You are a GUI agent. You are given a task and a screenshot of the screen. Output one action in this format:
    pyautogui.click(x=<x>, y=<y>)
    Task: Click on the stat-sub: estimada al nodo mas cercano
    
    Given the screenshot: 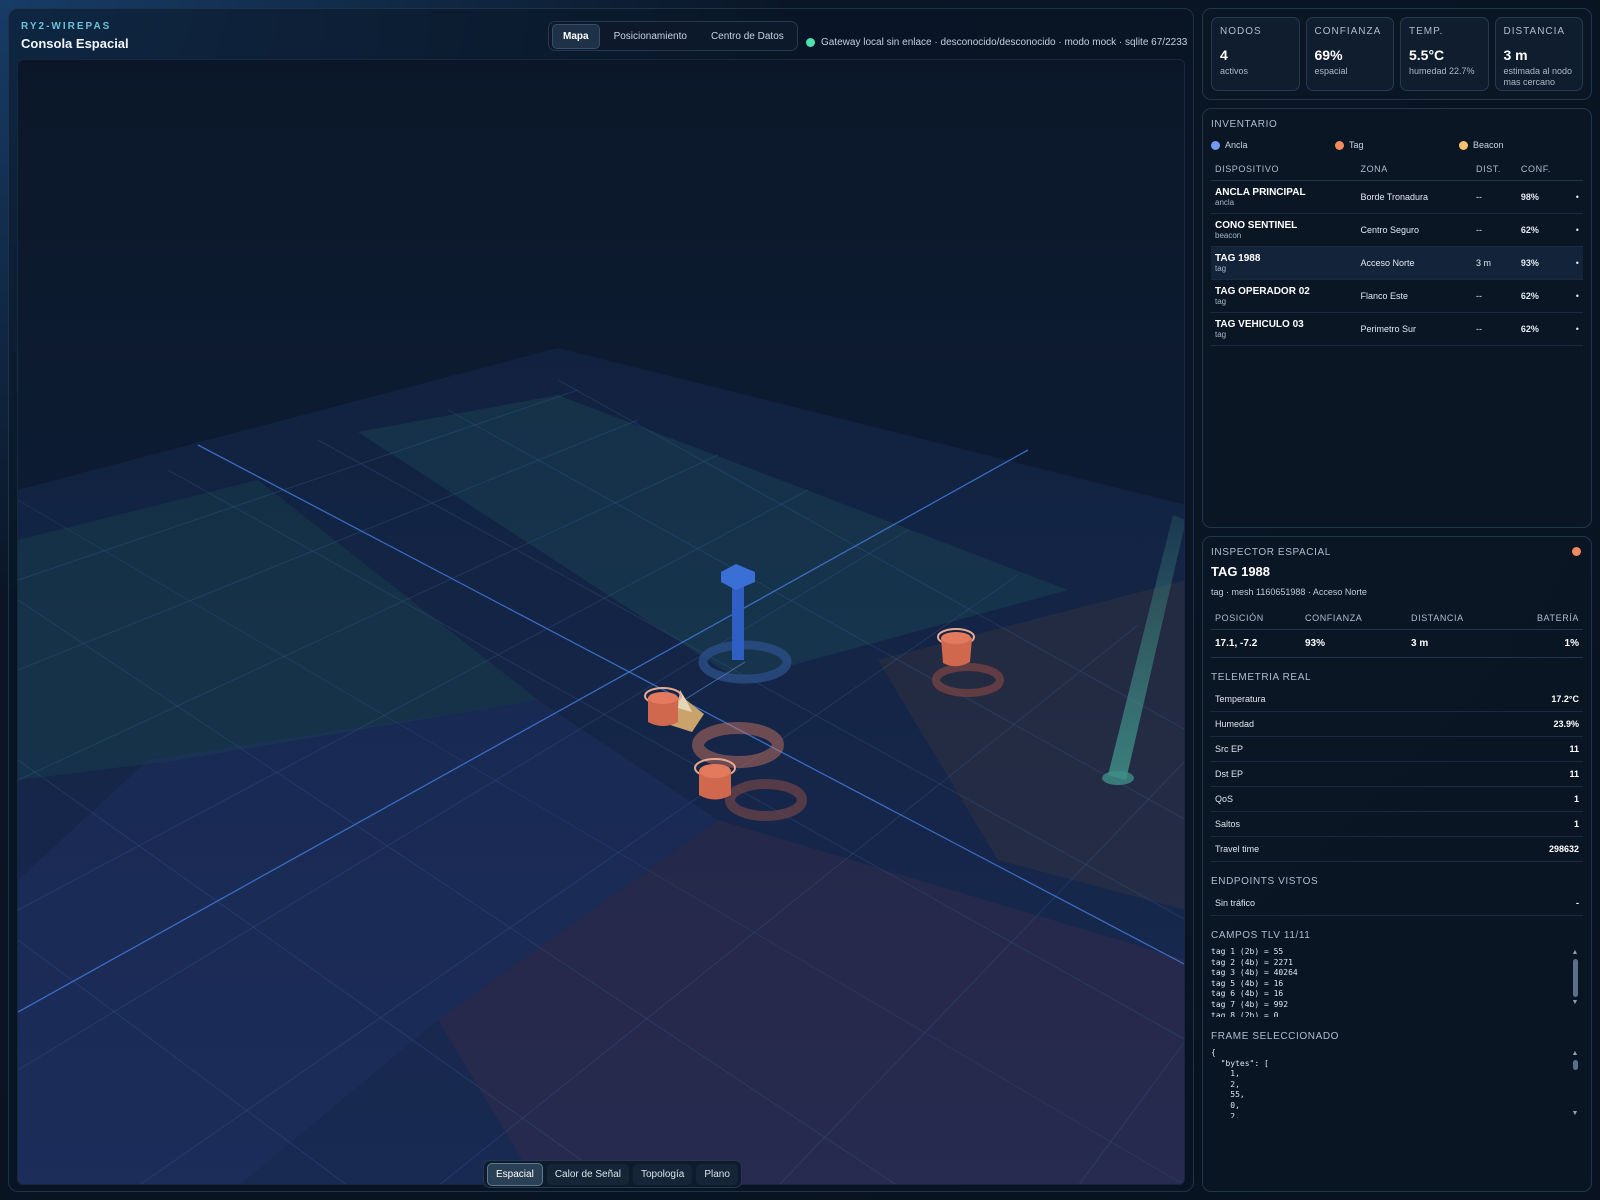 What is the action you would take?
    pyautogui.click(x=1538, y=76)
    